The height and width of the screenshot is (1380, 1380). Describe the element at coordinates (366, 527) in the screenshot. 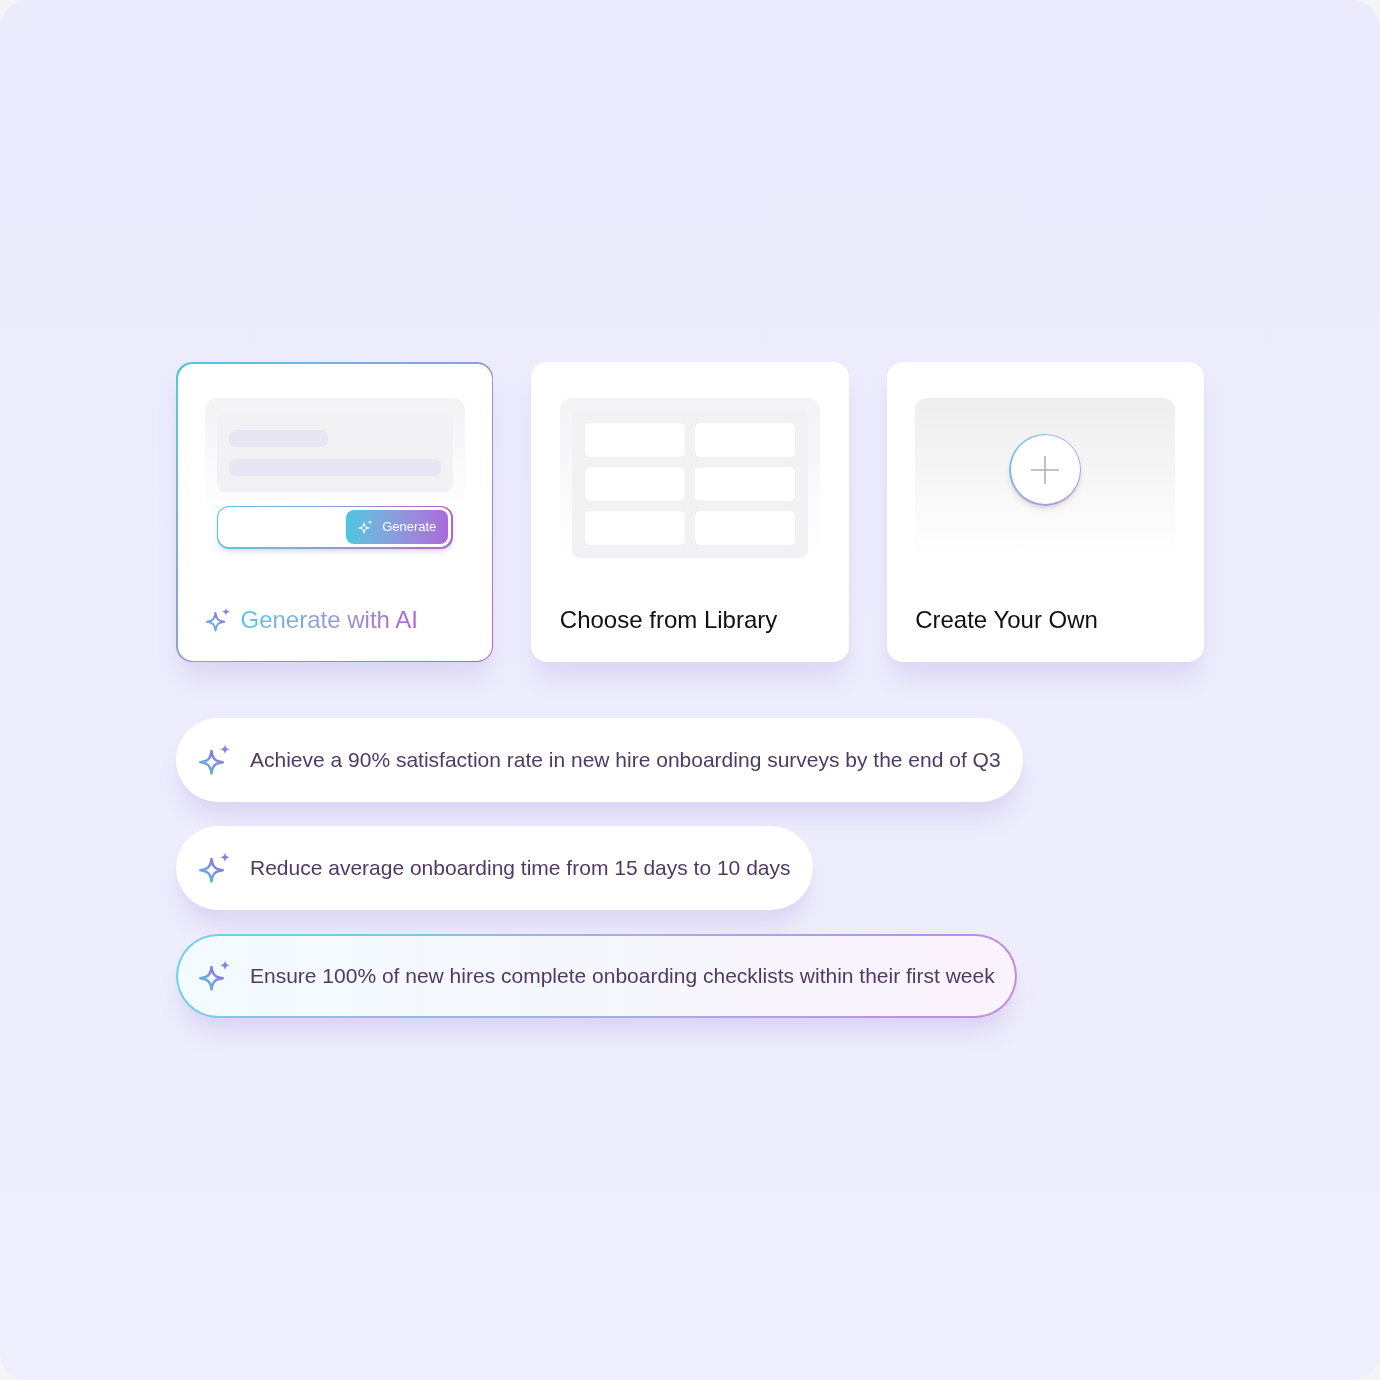

I see `sparkle-icon` at that location.